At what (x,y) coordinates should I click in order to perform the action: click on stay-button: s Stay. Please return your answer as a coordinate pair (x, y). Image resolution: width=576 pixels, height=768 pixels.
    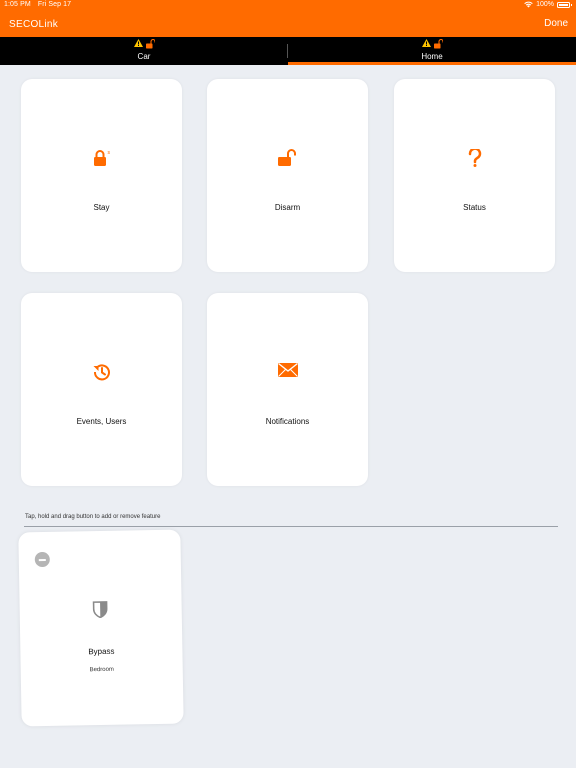
    Looking at the image, I should click on (101, 175).